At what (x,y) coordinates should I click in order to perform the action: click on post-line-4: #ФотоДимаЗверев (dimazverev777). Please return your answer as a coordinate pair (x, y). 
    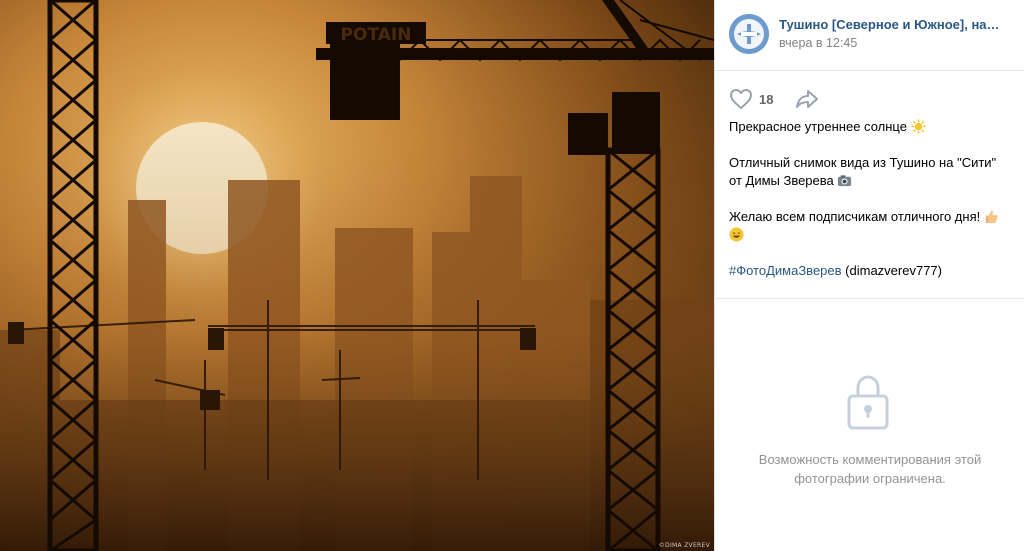
    Looking at the image, I should click on (870, 271).